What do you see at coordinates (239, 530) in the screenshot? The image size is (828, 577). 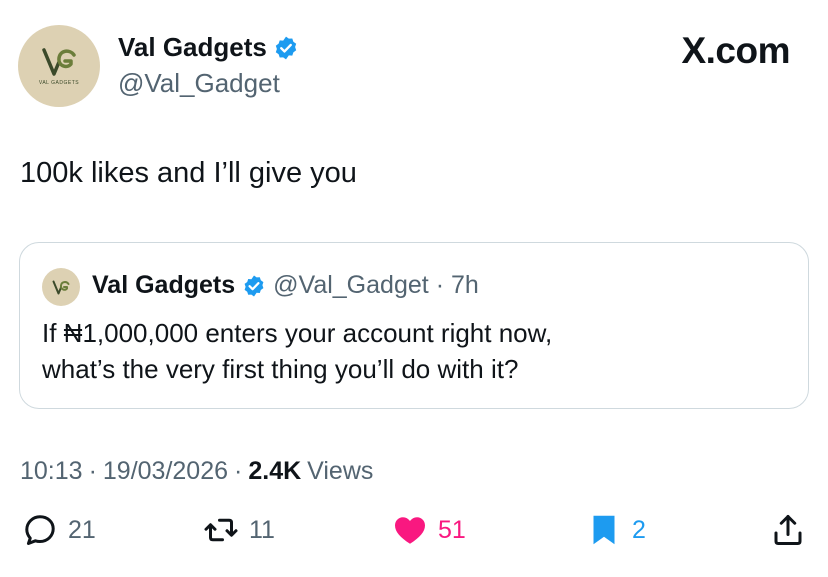 I see `retweet-button: 11` at bounding box center [239, 530].